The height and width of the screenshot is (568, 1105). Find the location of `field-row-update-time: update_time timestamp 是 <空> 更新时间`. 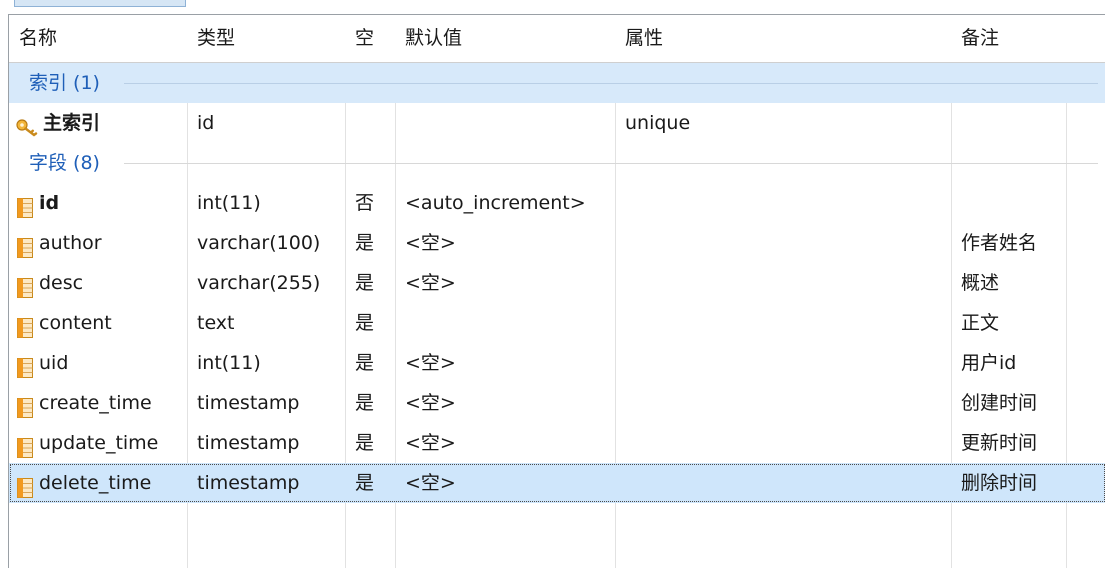

field-row-update-time: update_time timestamp 是 <空> 更新时间 is located at coordinates (557, 443).